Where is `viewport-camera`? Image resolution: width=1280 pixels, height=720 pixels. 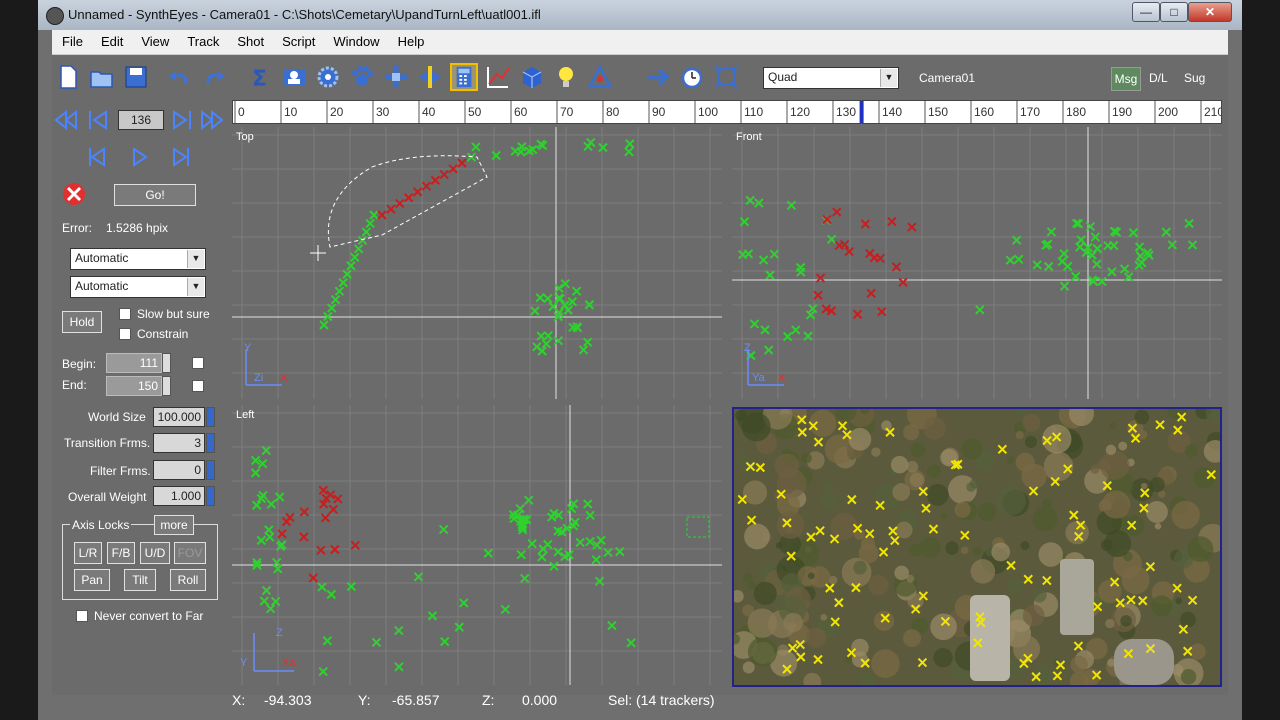
viewport-camera is located at coordinates (977, 547).